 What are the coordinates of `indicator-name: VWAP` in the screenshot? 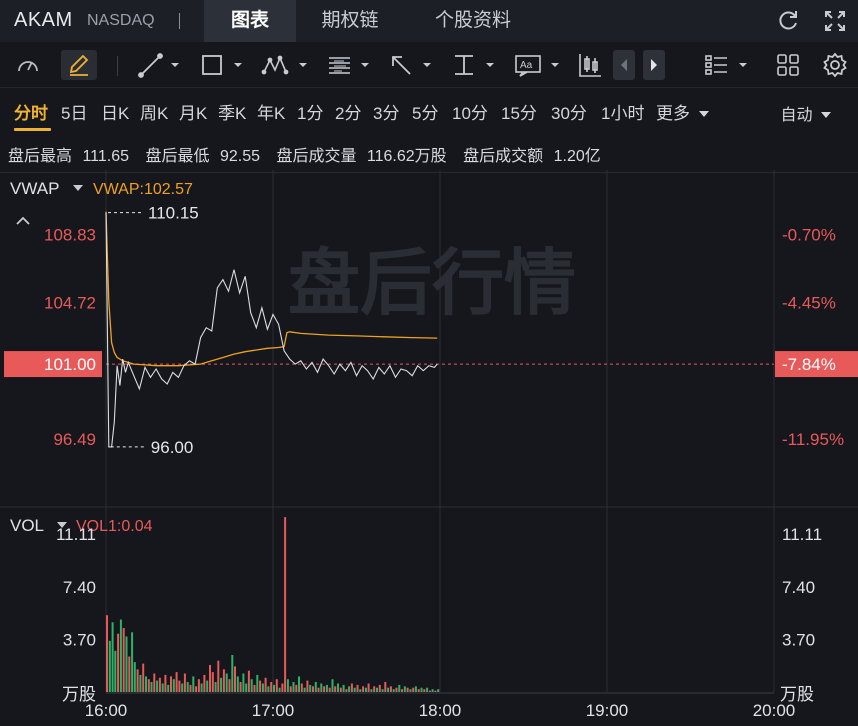 It's located at (34, 188).